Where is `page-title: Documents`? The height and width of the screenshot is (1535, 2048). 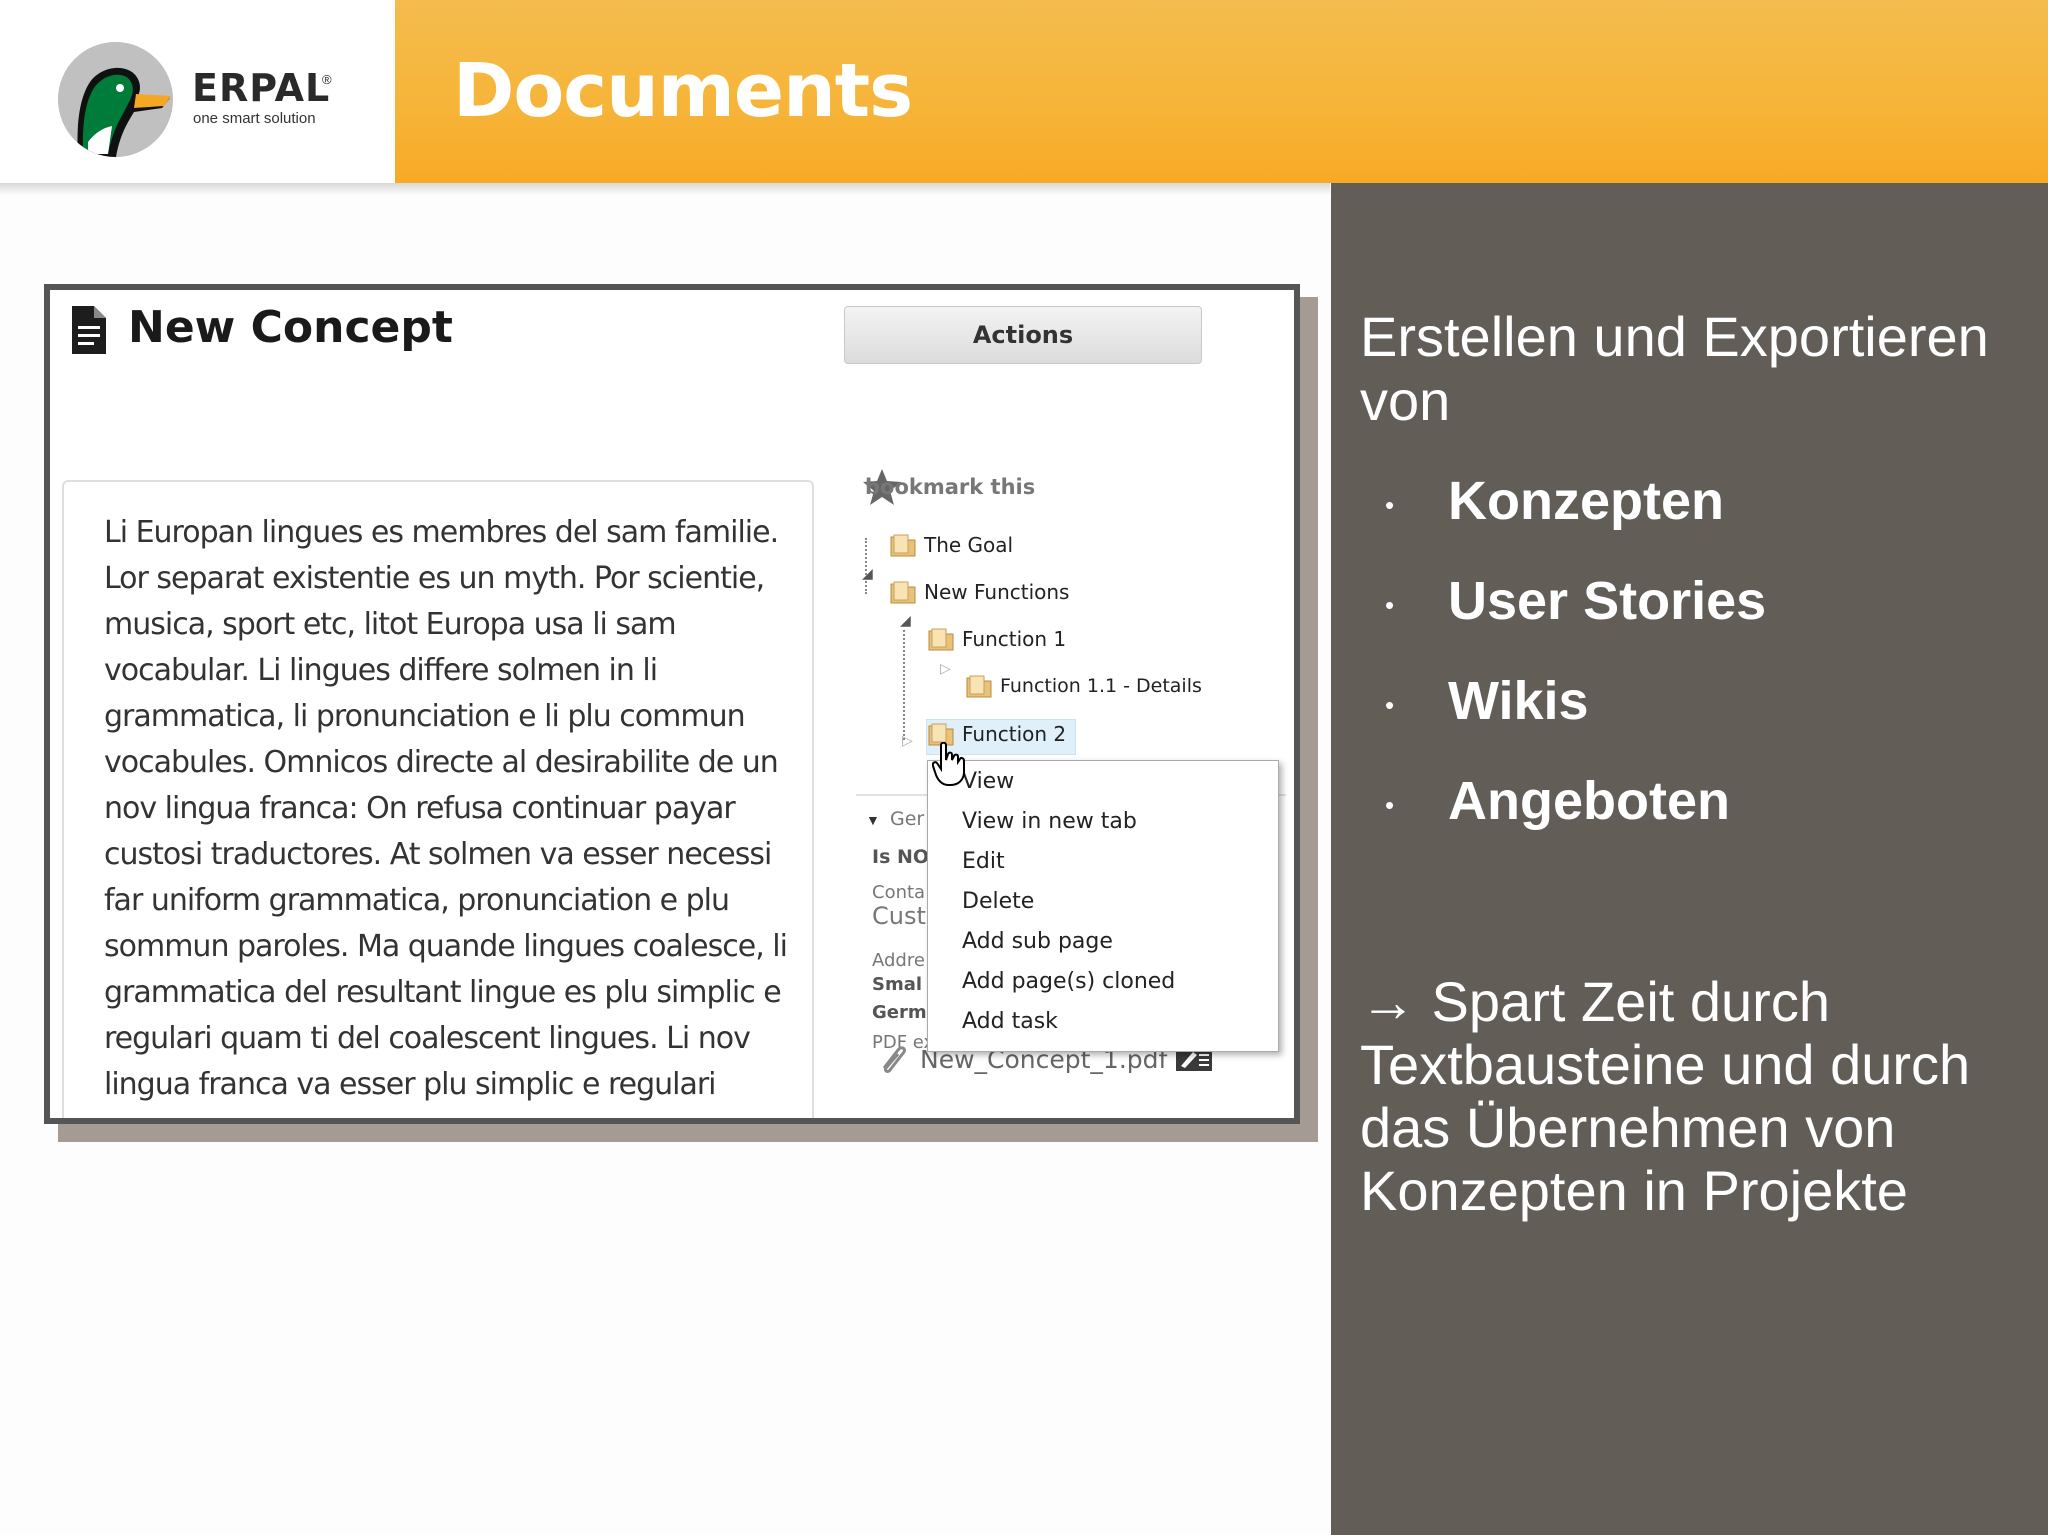 page-title: Documents is located at coordinates (683, 91).